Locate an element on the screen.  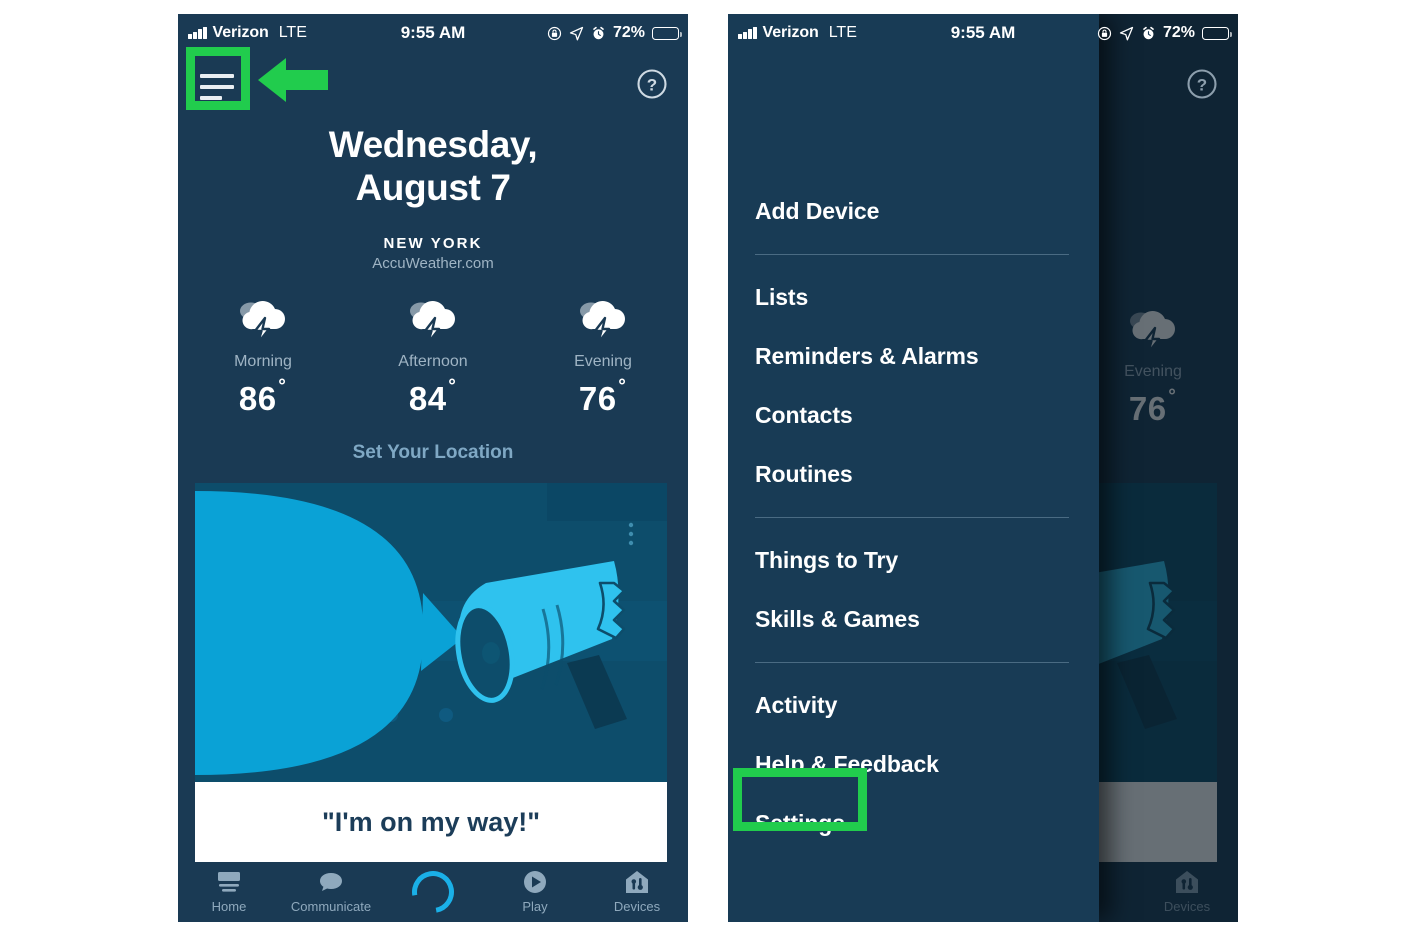
set-location-link: Set Your Location is located at coordinates (433, 453).